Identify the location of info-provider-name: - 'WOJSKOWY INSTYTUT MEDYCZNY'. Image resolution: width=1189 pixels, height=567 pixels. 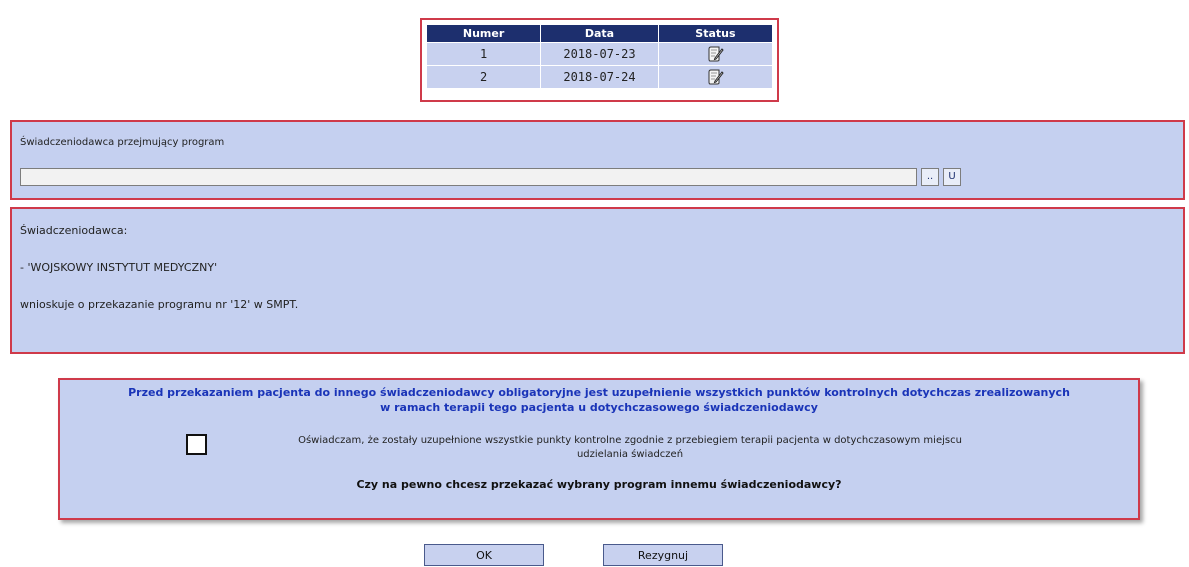
(119, 267).